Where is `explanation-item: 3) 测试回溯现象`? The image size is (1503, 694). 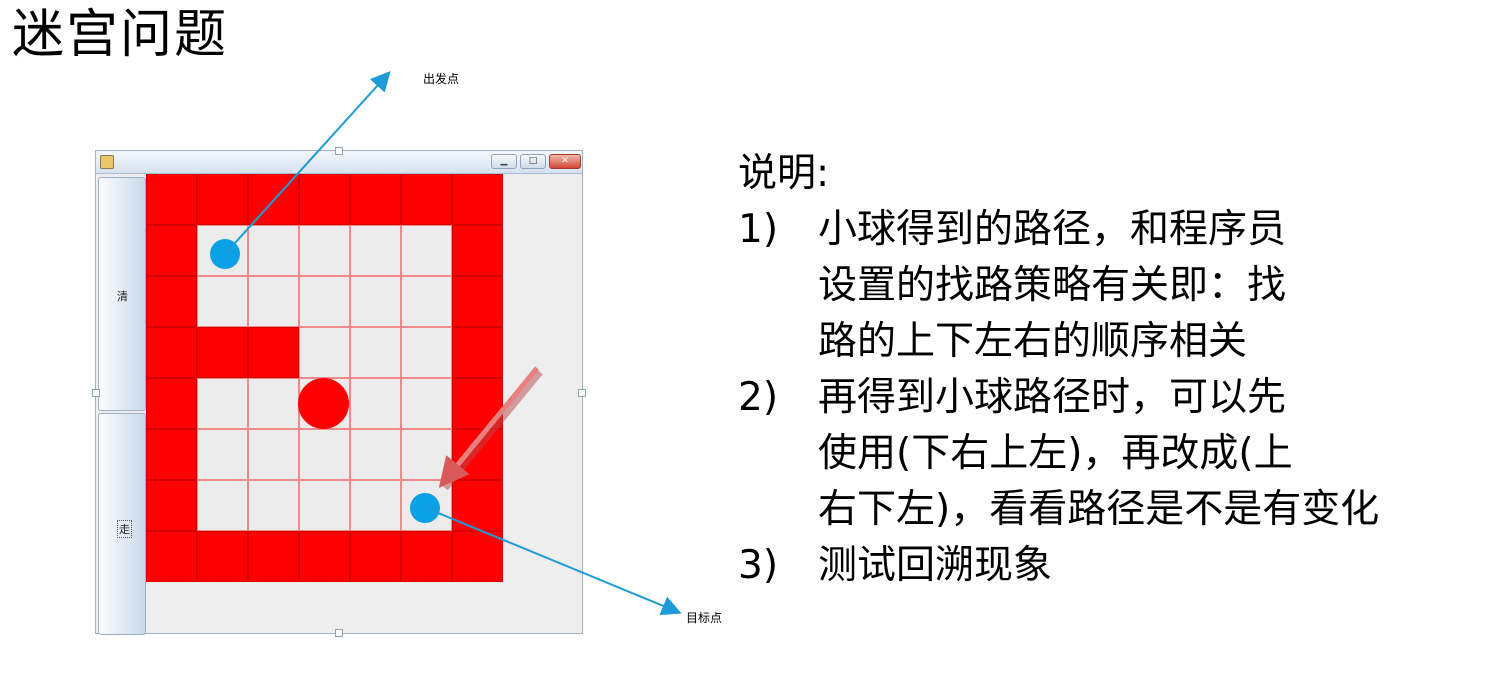
explanation-item: 3) 测试回溯现象 is located at coordinates (1058, 566).